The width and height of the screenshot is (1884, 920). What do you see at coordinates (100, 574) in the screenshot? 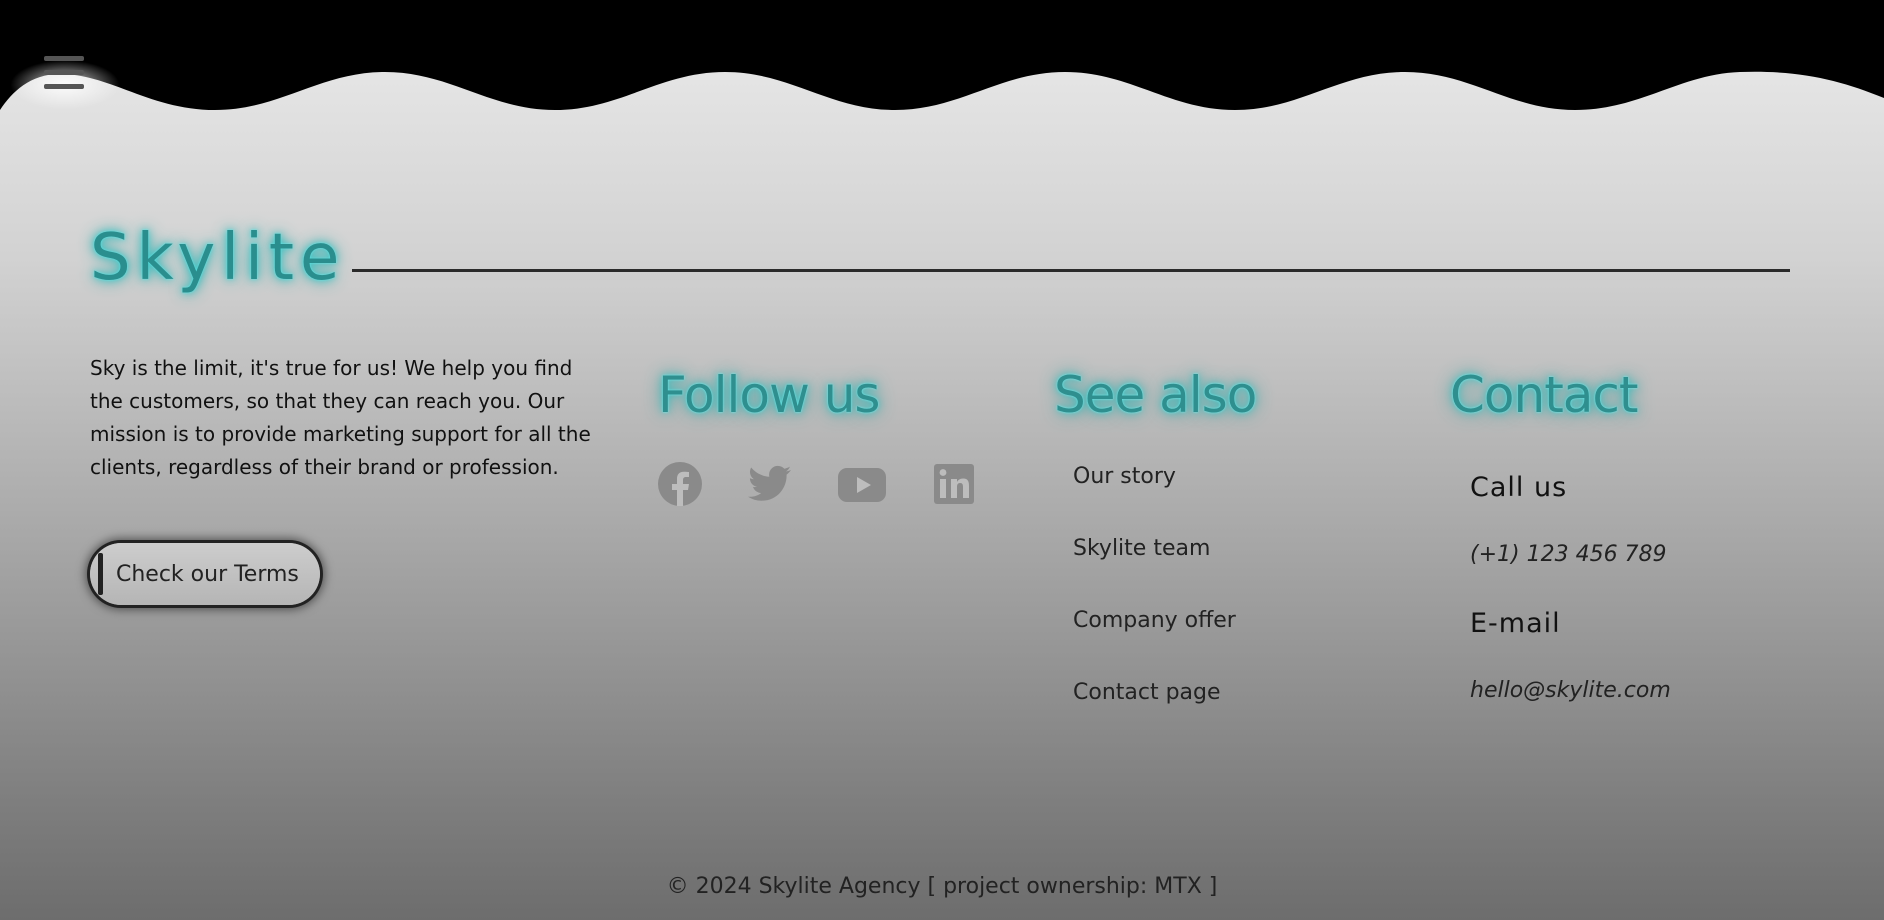
I see `button-accent-bar` at bounding box center [100, 574].